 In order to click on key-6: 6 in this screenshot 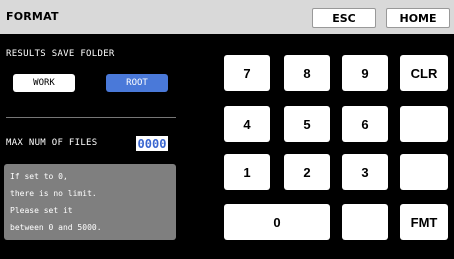, I will do `click(365, 124)`.